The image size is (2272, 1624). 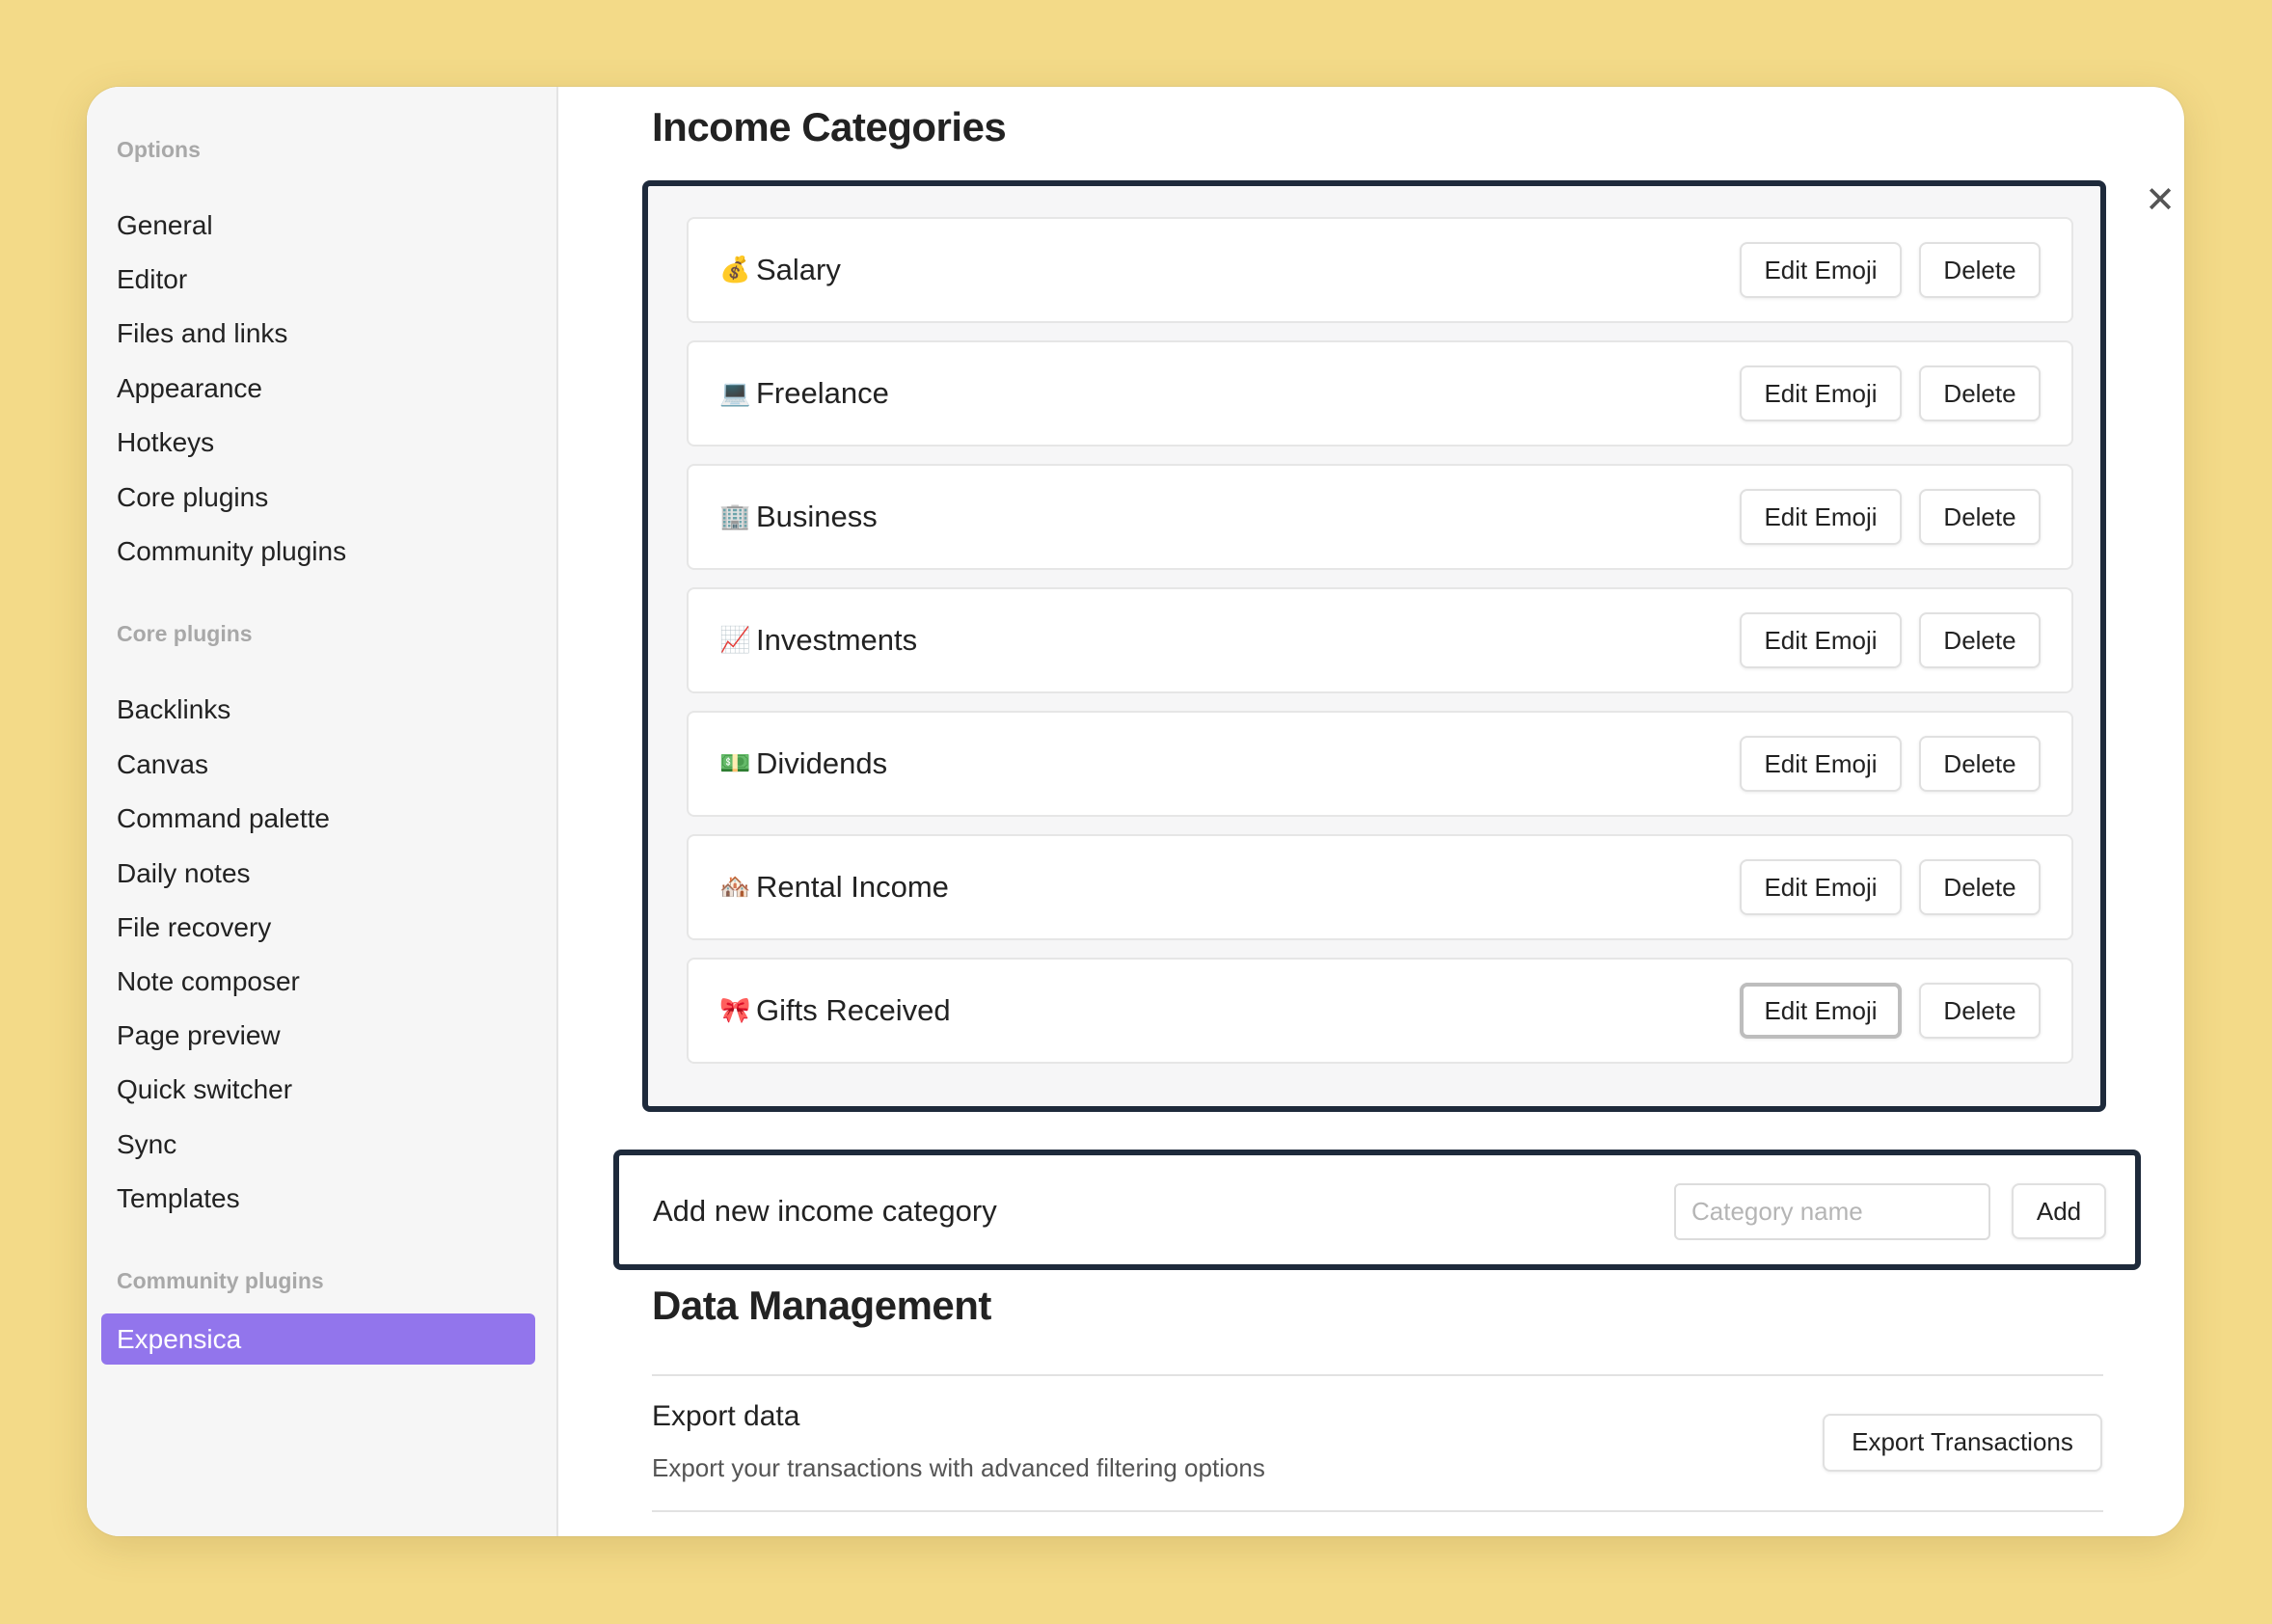 What do you see at coordinates (1380, 764) in the screenshot?
I see `category-row: 💵 Dividends Edit Emoji Delete` at bounding box center [1380, 764].